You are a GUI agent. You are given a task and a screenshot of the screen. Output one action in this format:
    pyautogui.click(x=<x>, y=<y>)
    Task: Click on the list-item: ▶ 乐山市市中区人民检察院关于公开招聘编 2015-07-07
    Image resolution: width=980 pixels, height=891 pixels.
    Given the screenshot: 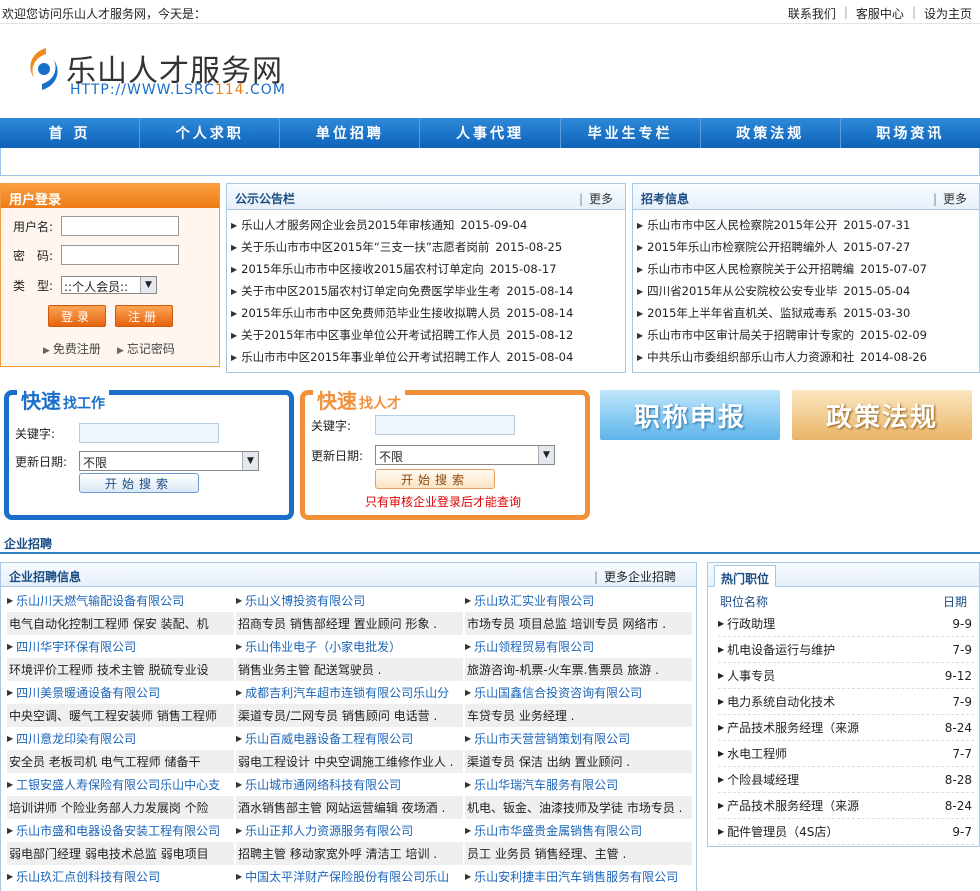 What is the action you would take?
    pyautogui.click(x=806, y=269)
    